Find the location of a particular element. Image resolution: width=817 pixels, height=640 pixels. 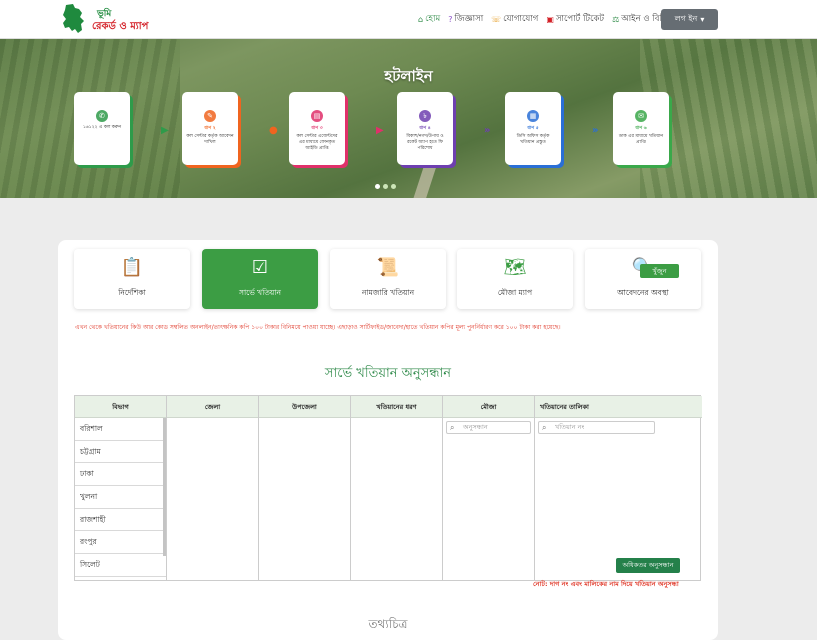

column-header: খতিয়ানের ধরণ is located at coordinates (396, 407).